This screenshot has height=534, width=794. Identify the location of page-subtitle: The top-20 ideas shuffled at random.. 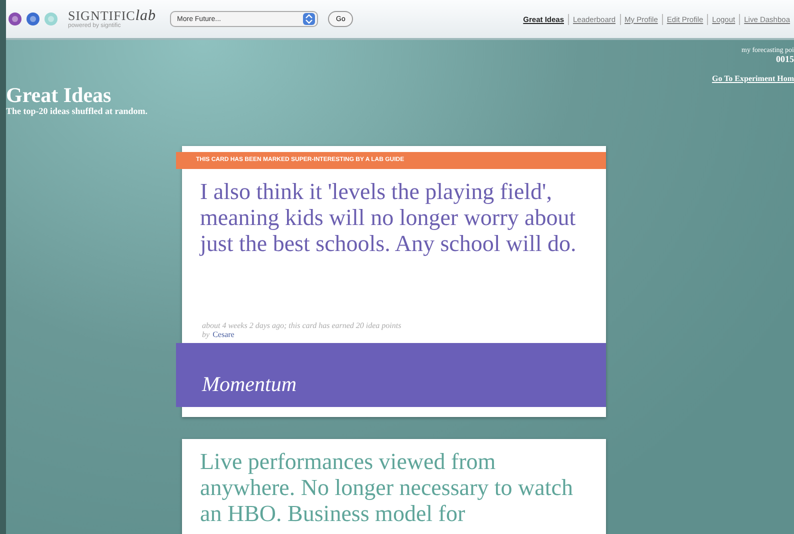
(77, 111).